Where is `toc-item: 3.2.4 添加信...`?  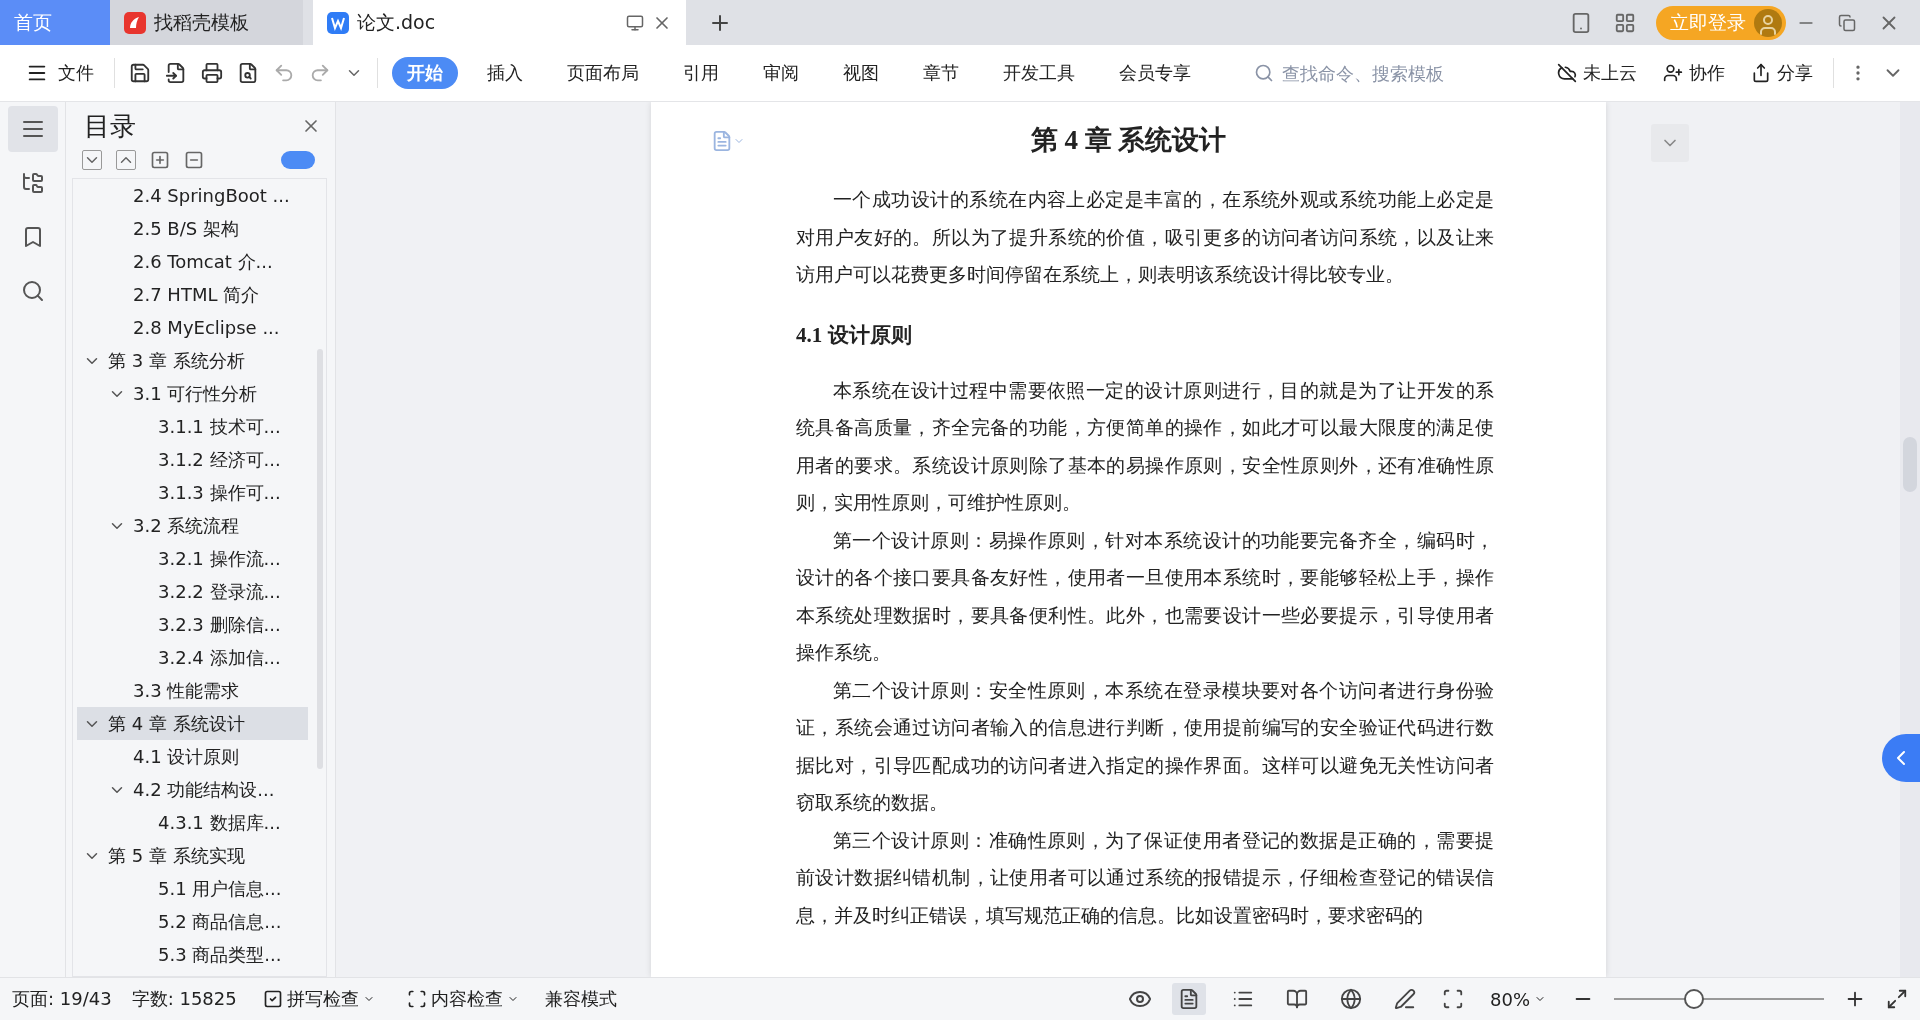 toc-item: 3.2.4 添加信... is located at coordinates (192, 657).